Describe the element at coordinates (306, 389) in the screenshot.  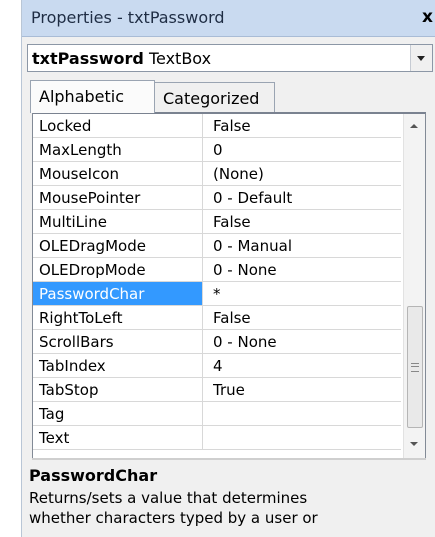
I see `property-value: True` at that location.